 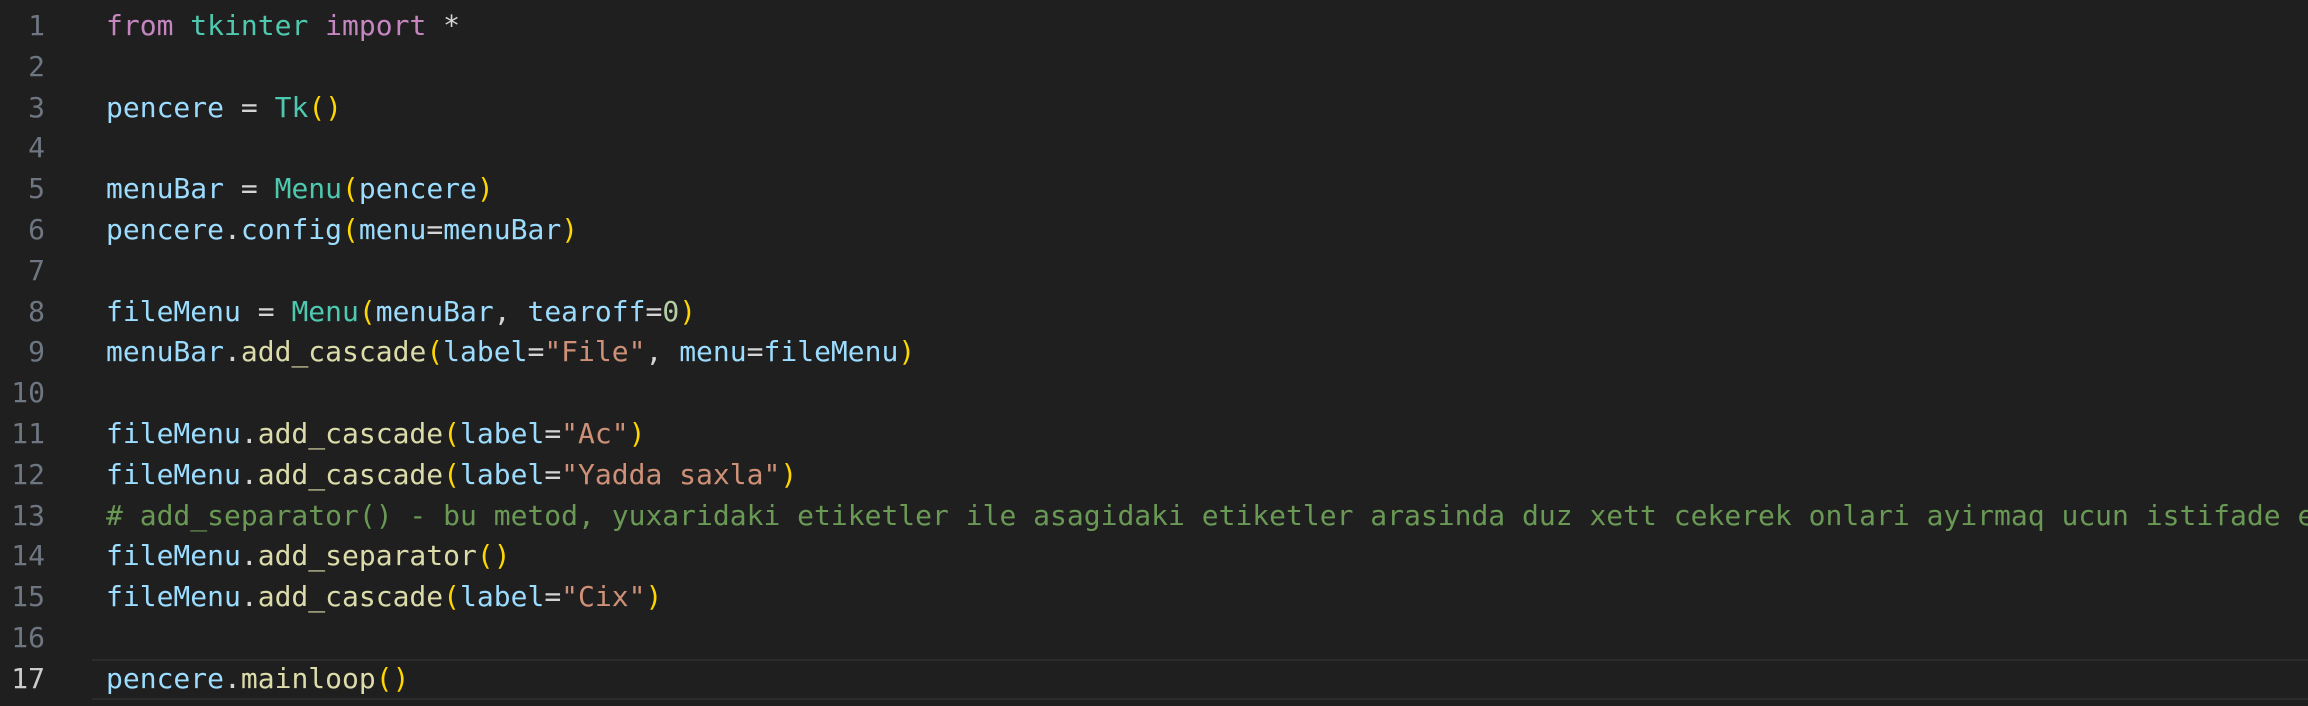 What do you see at coordinates (1154, 108) in the screenshot?
I see `code-line: 3 pencere = Tk()` at bounding box center [1154, 108].